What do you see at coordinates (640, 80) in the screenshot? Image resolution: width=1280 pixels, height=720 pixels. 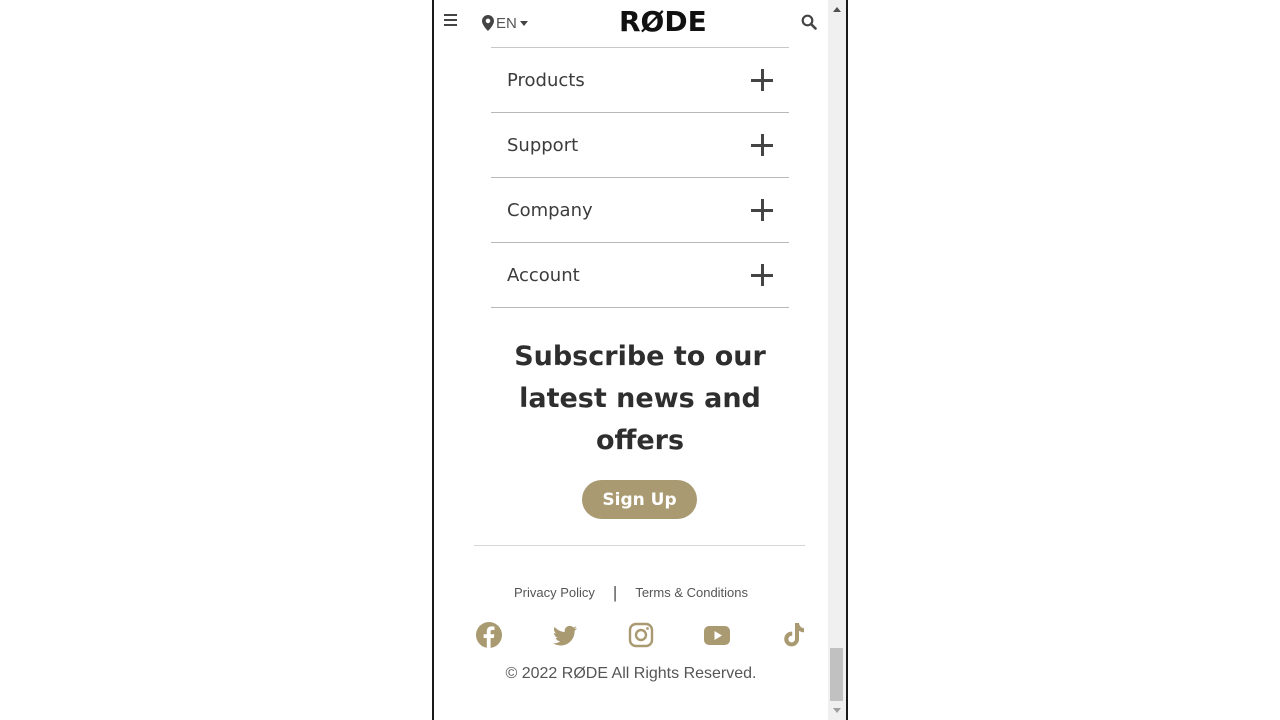 I see `accordion-item-products: Products` at bounding box center [640, 80].